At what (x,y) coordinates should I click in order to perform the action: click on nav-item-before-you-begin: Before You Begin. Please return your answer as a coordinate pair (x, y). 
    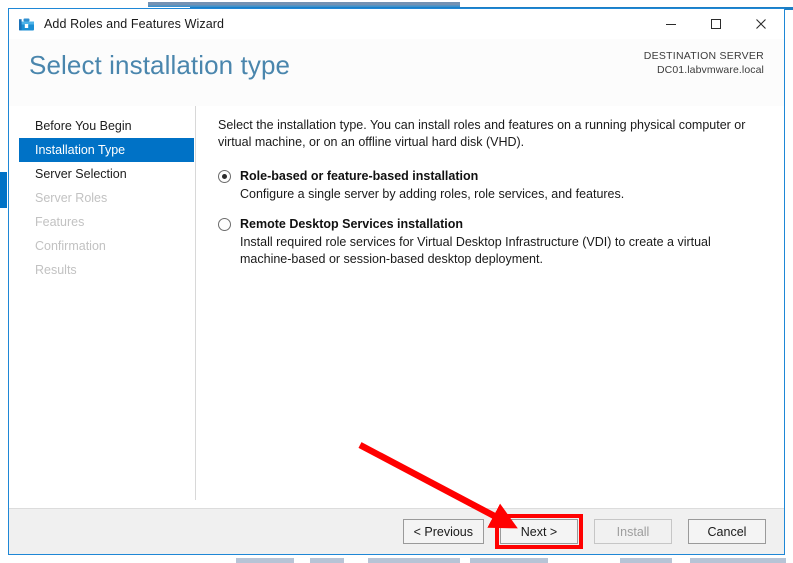
    Looking at the image, I should click on (102, 126).